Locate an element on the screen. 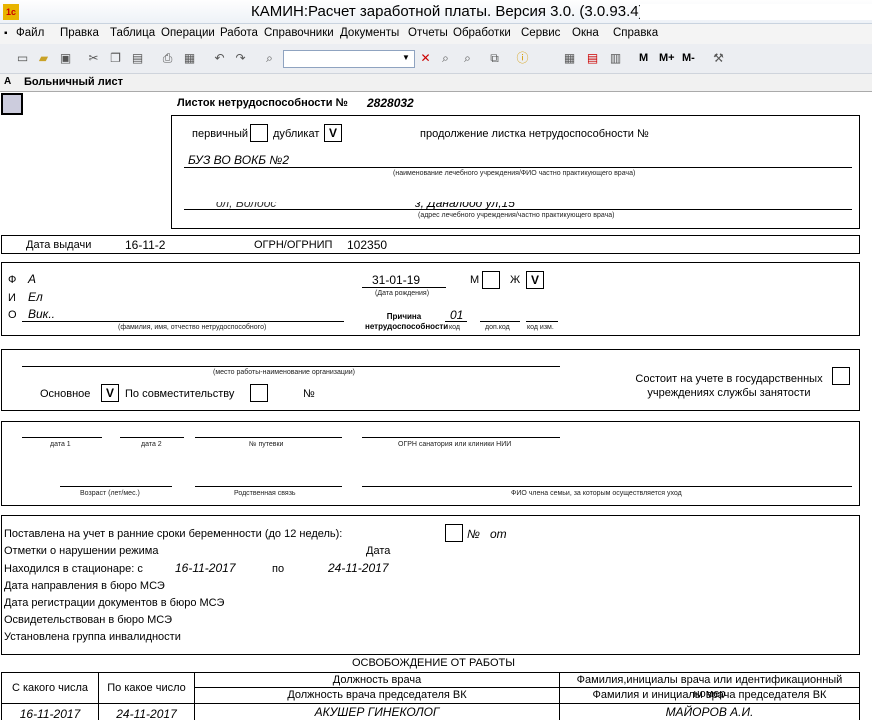  duplicate-checkbox: V is located at coordinates (333, 133).